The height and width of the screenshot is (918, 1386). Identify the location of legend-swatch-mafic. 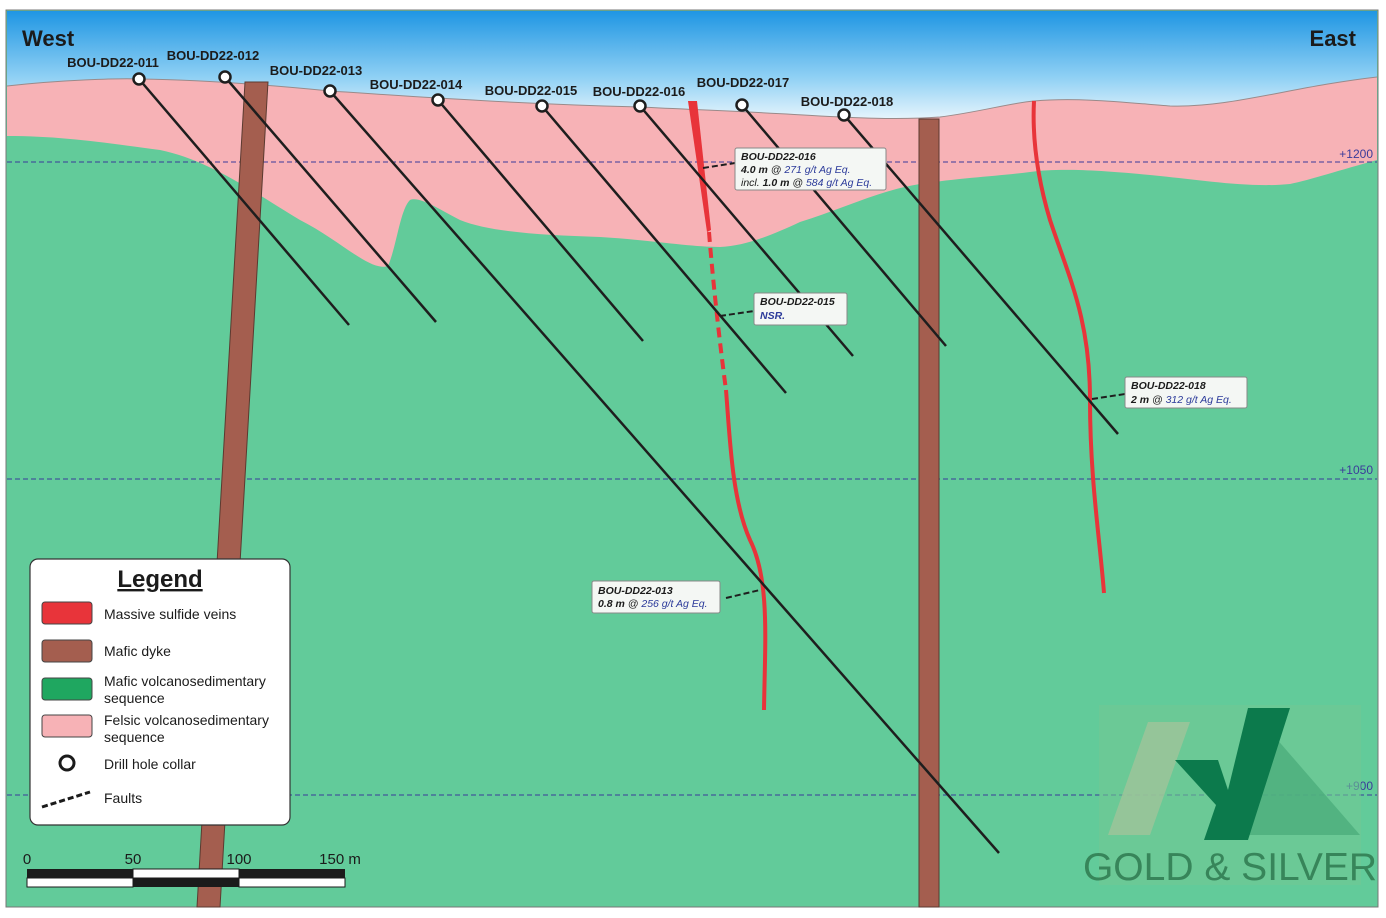
(67, 689).